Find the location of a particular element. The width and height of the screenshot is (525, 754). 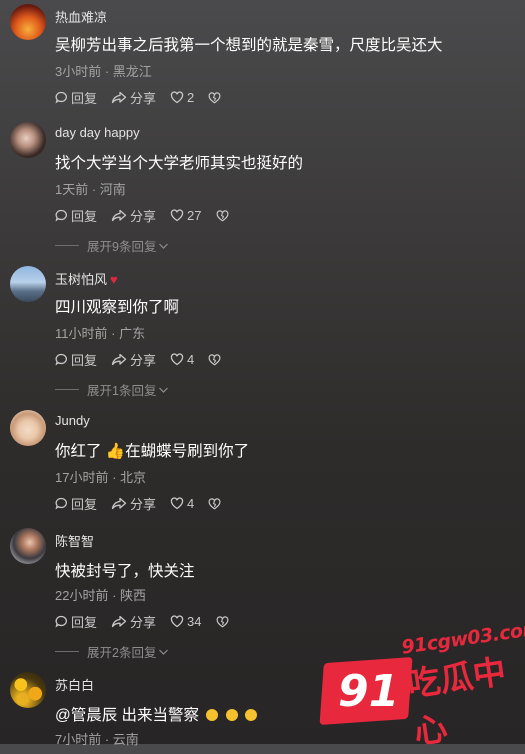

like-button: 2 is located at coordinates (182, 97).